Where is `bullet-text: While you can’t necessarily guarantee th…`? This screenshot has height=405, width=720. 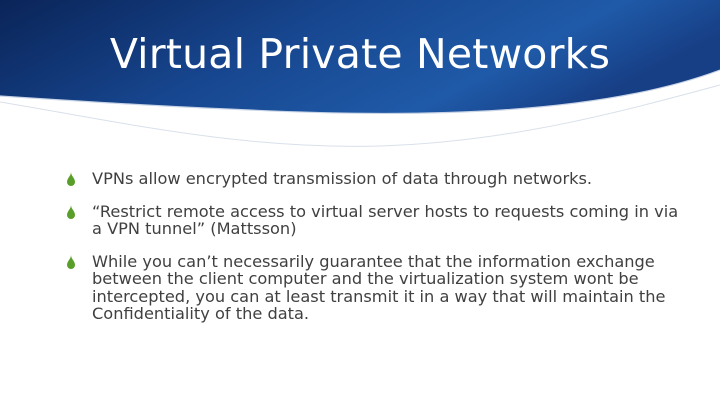 bullet-text: While you can’t necessarily guarantee th… is located at coordinates (379, 287).